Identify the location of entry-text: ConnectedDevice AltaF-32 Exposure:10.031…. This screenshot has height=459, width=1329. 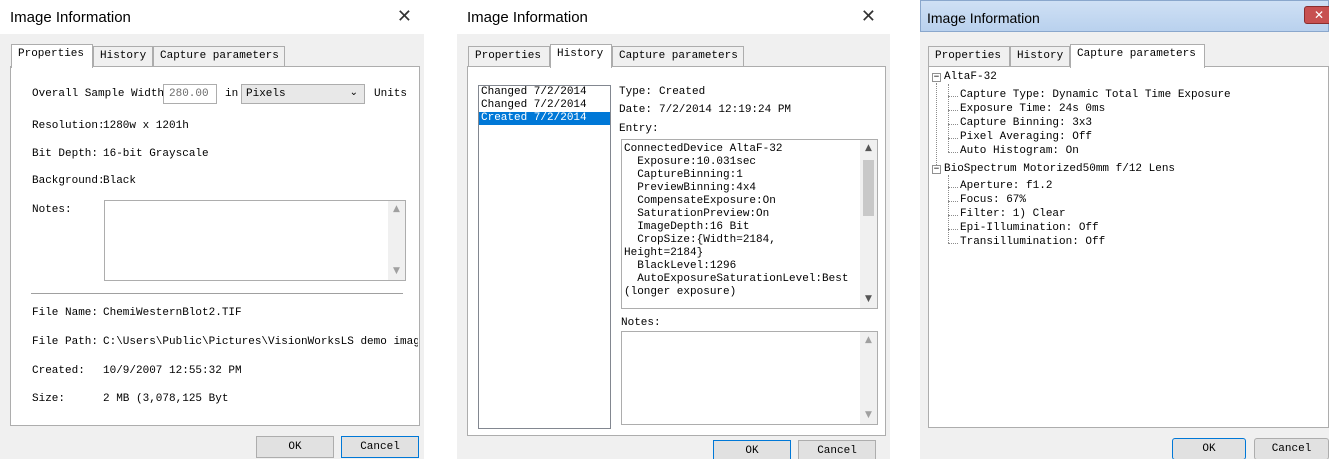
(742, 225).